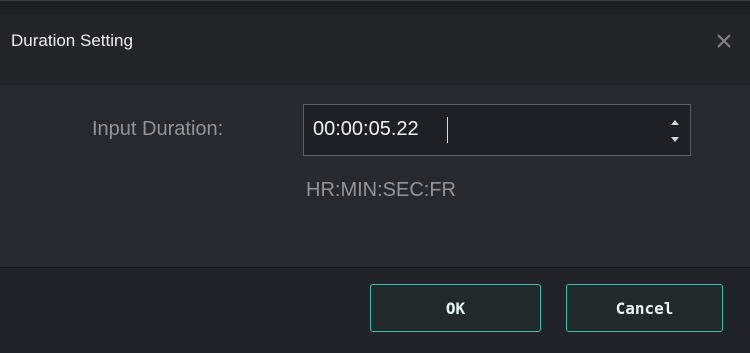  I want to click on duration-input: 00:00:05.22, so click(497, 130).